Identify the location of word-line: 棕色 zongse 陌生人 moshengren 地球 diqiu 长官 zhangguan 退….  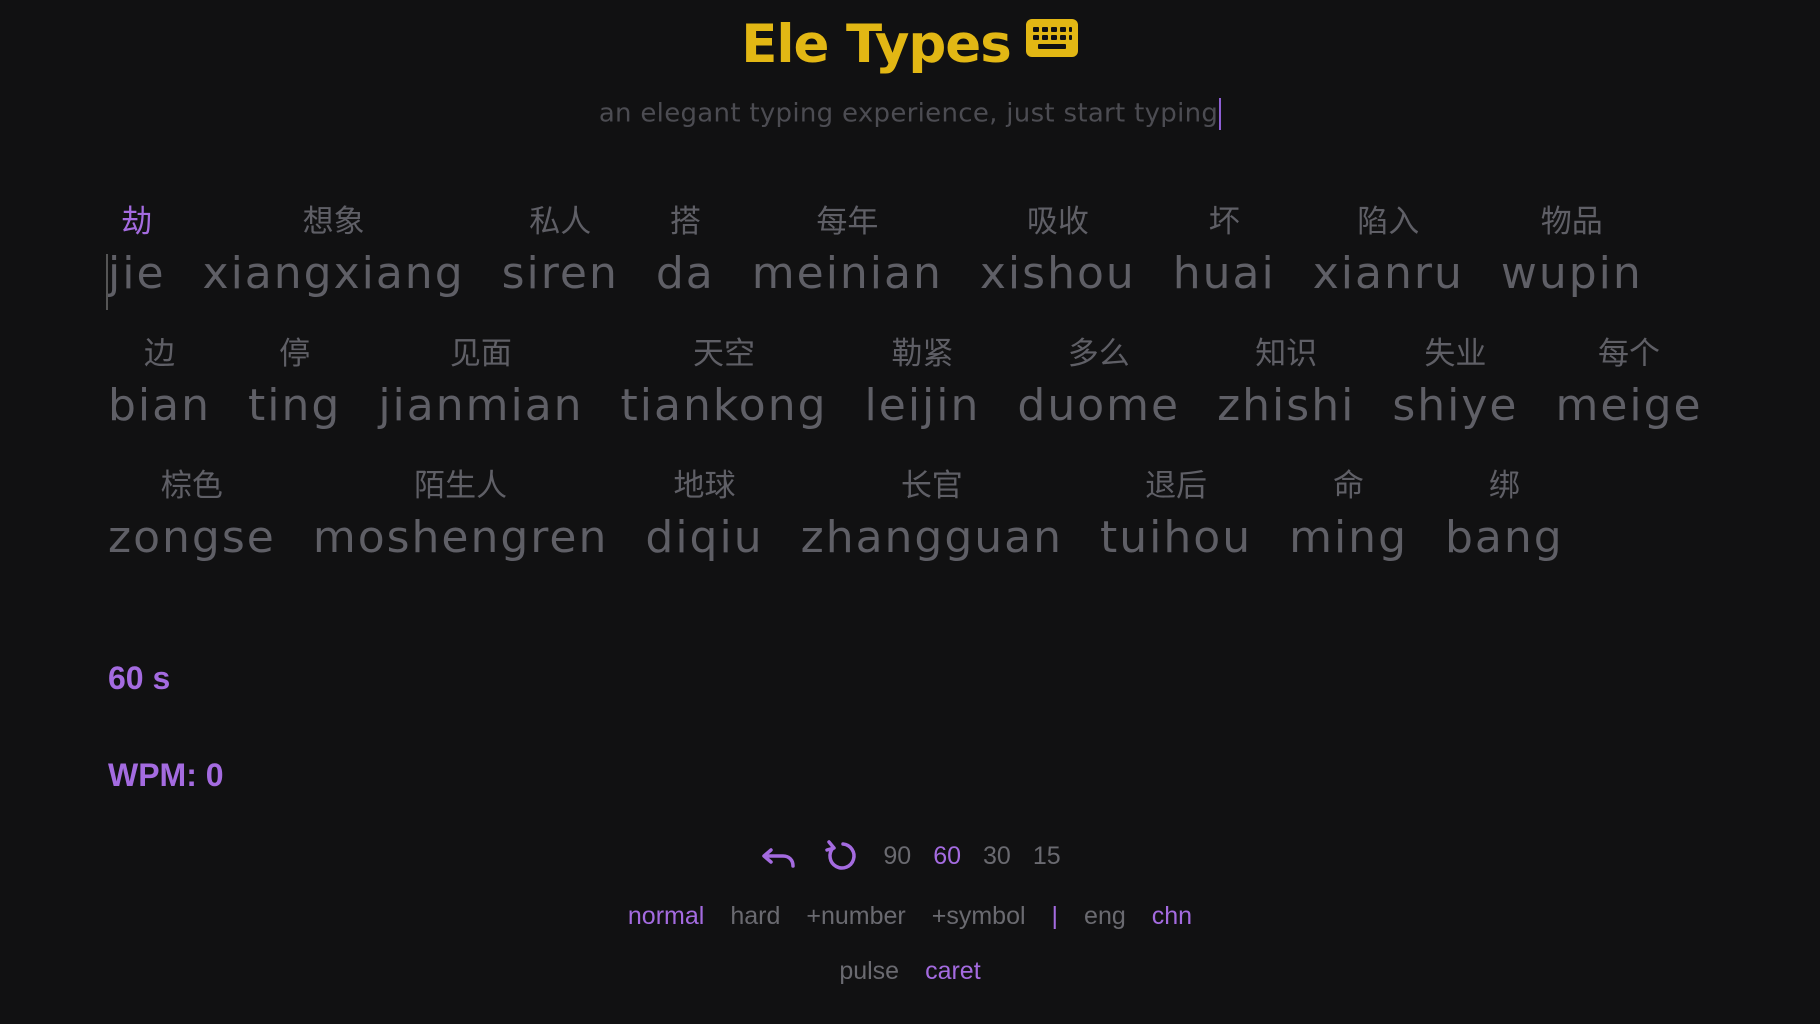
(928, 530).